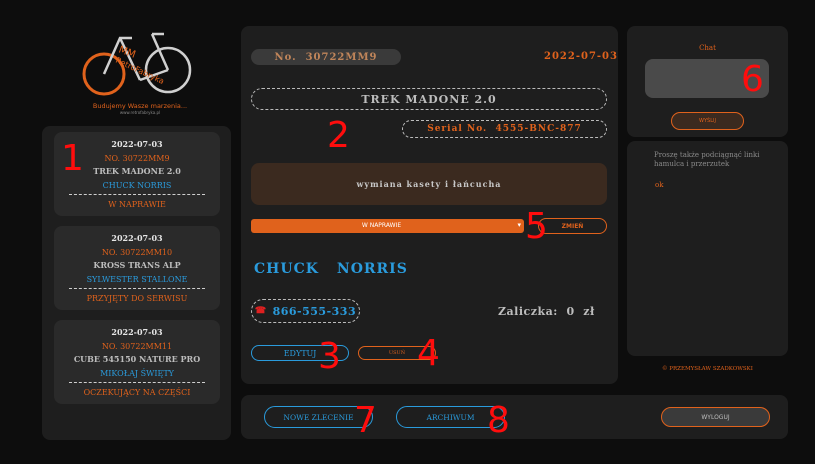  I want to click on marker-3: 3, so click(329, 356).